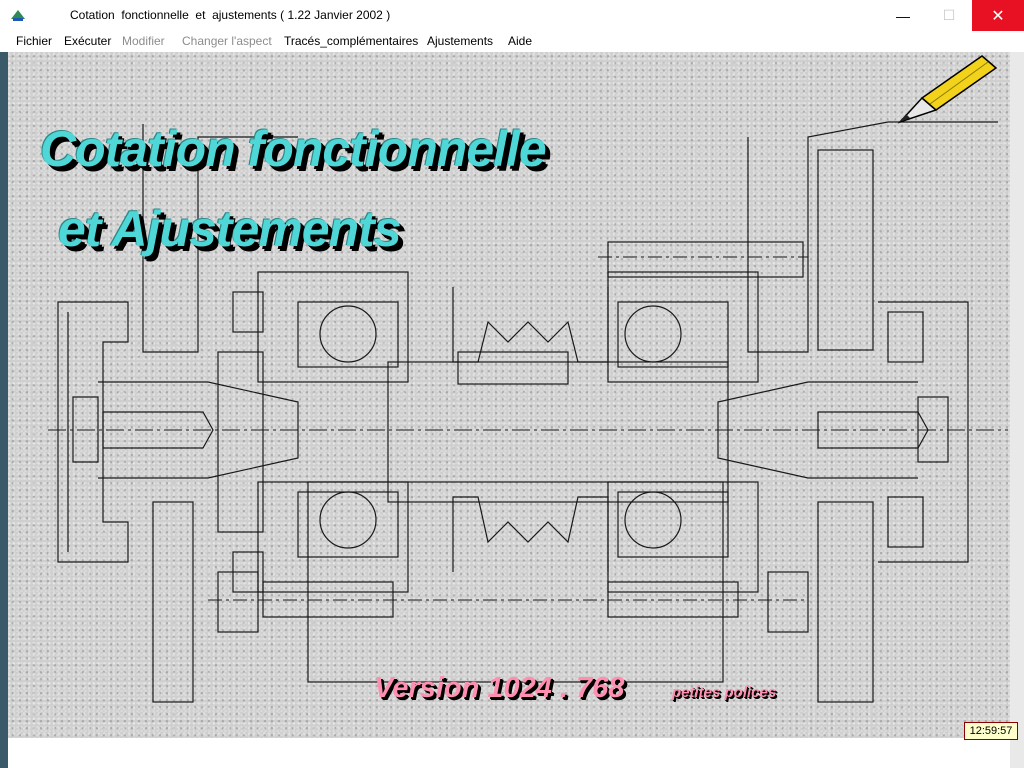  I want to click on menu-modifier: Modifier, so click(143, 41).